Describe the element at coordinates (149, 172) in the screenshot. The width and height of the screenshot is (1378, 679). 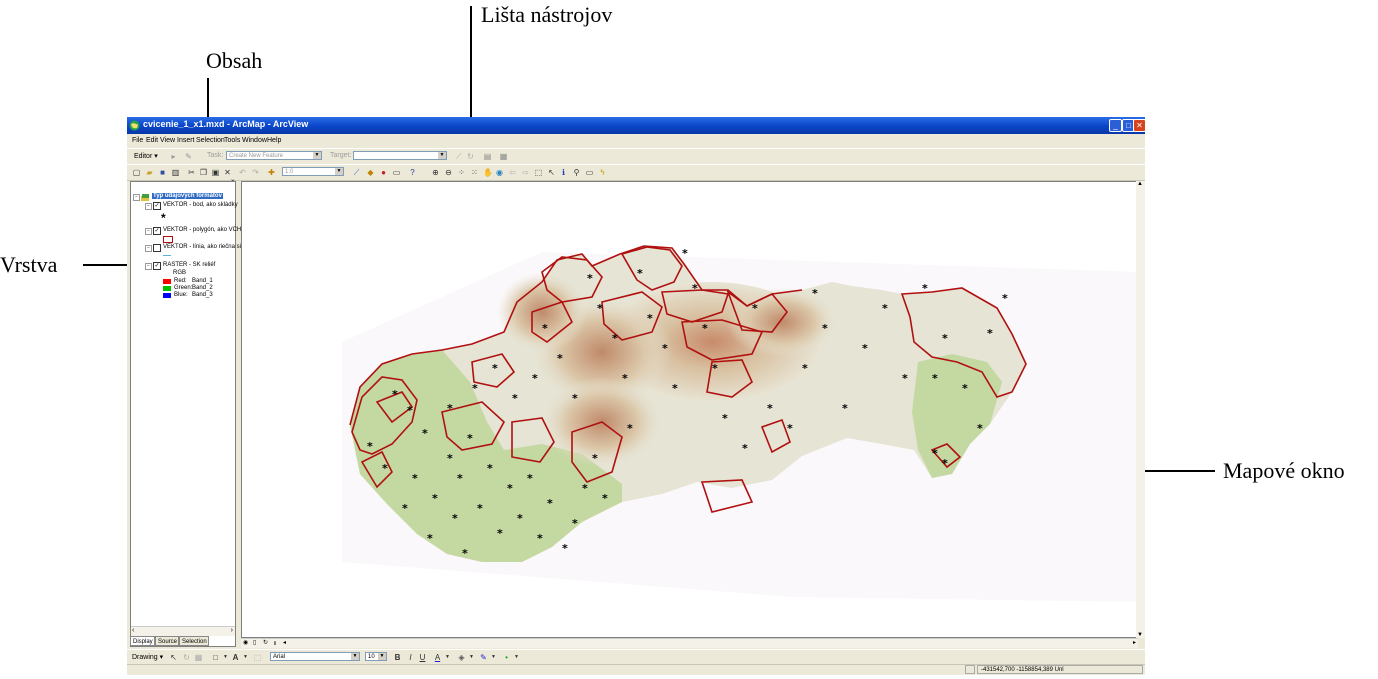
I see `open-folder-icon: ▰` at that location.